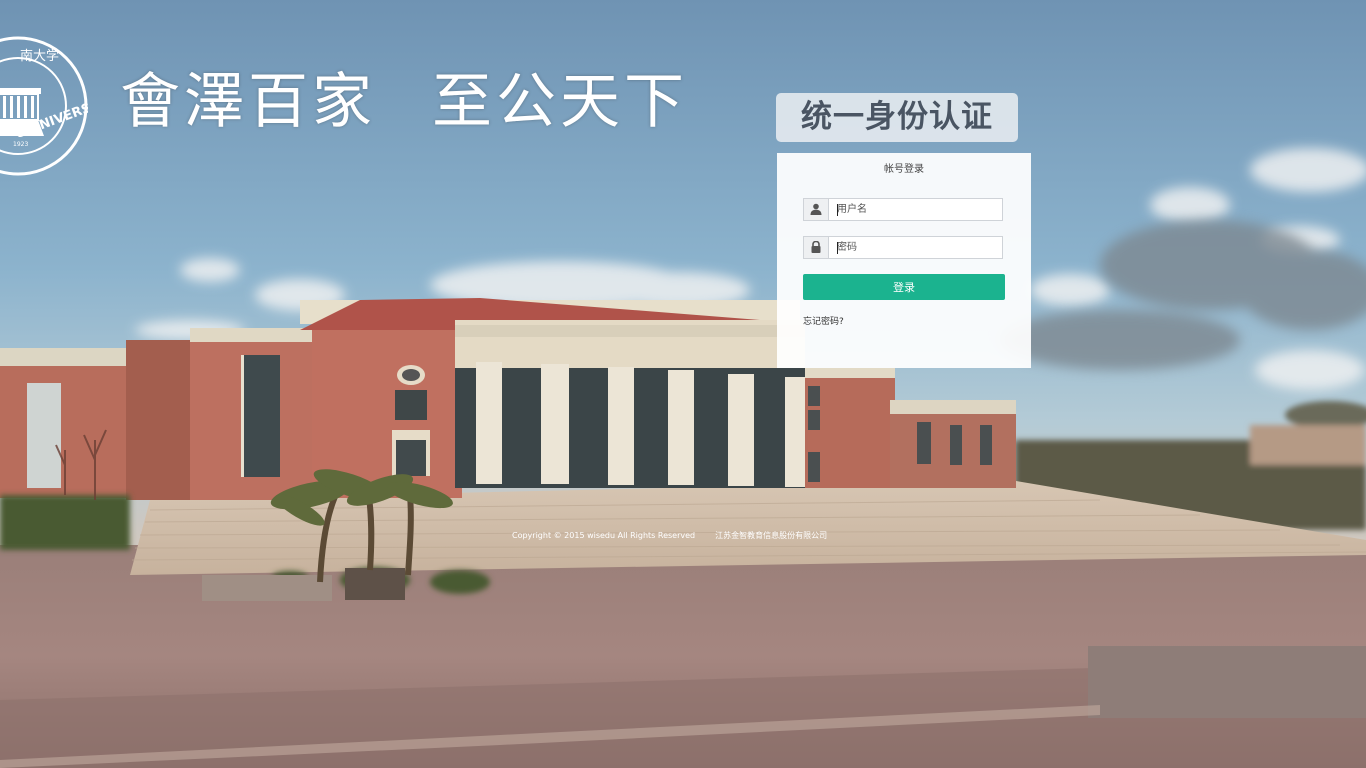  Describe the element at coordinates (904, 287) in the screenshot. I see `login-button: 登录` at that location.